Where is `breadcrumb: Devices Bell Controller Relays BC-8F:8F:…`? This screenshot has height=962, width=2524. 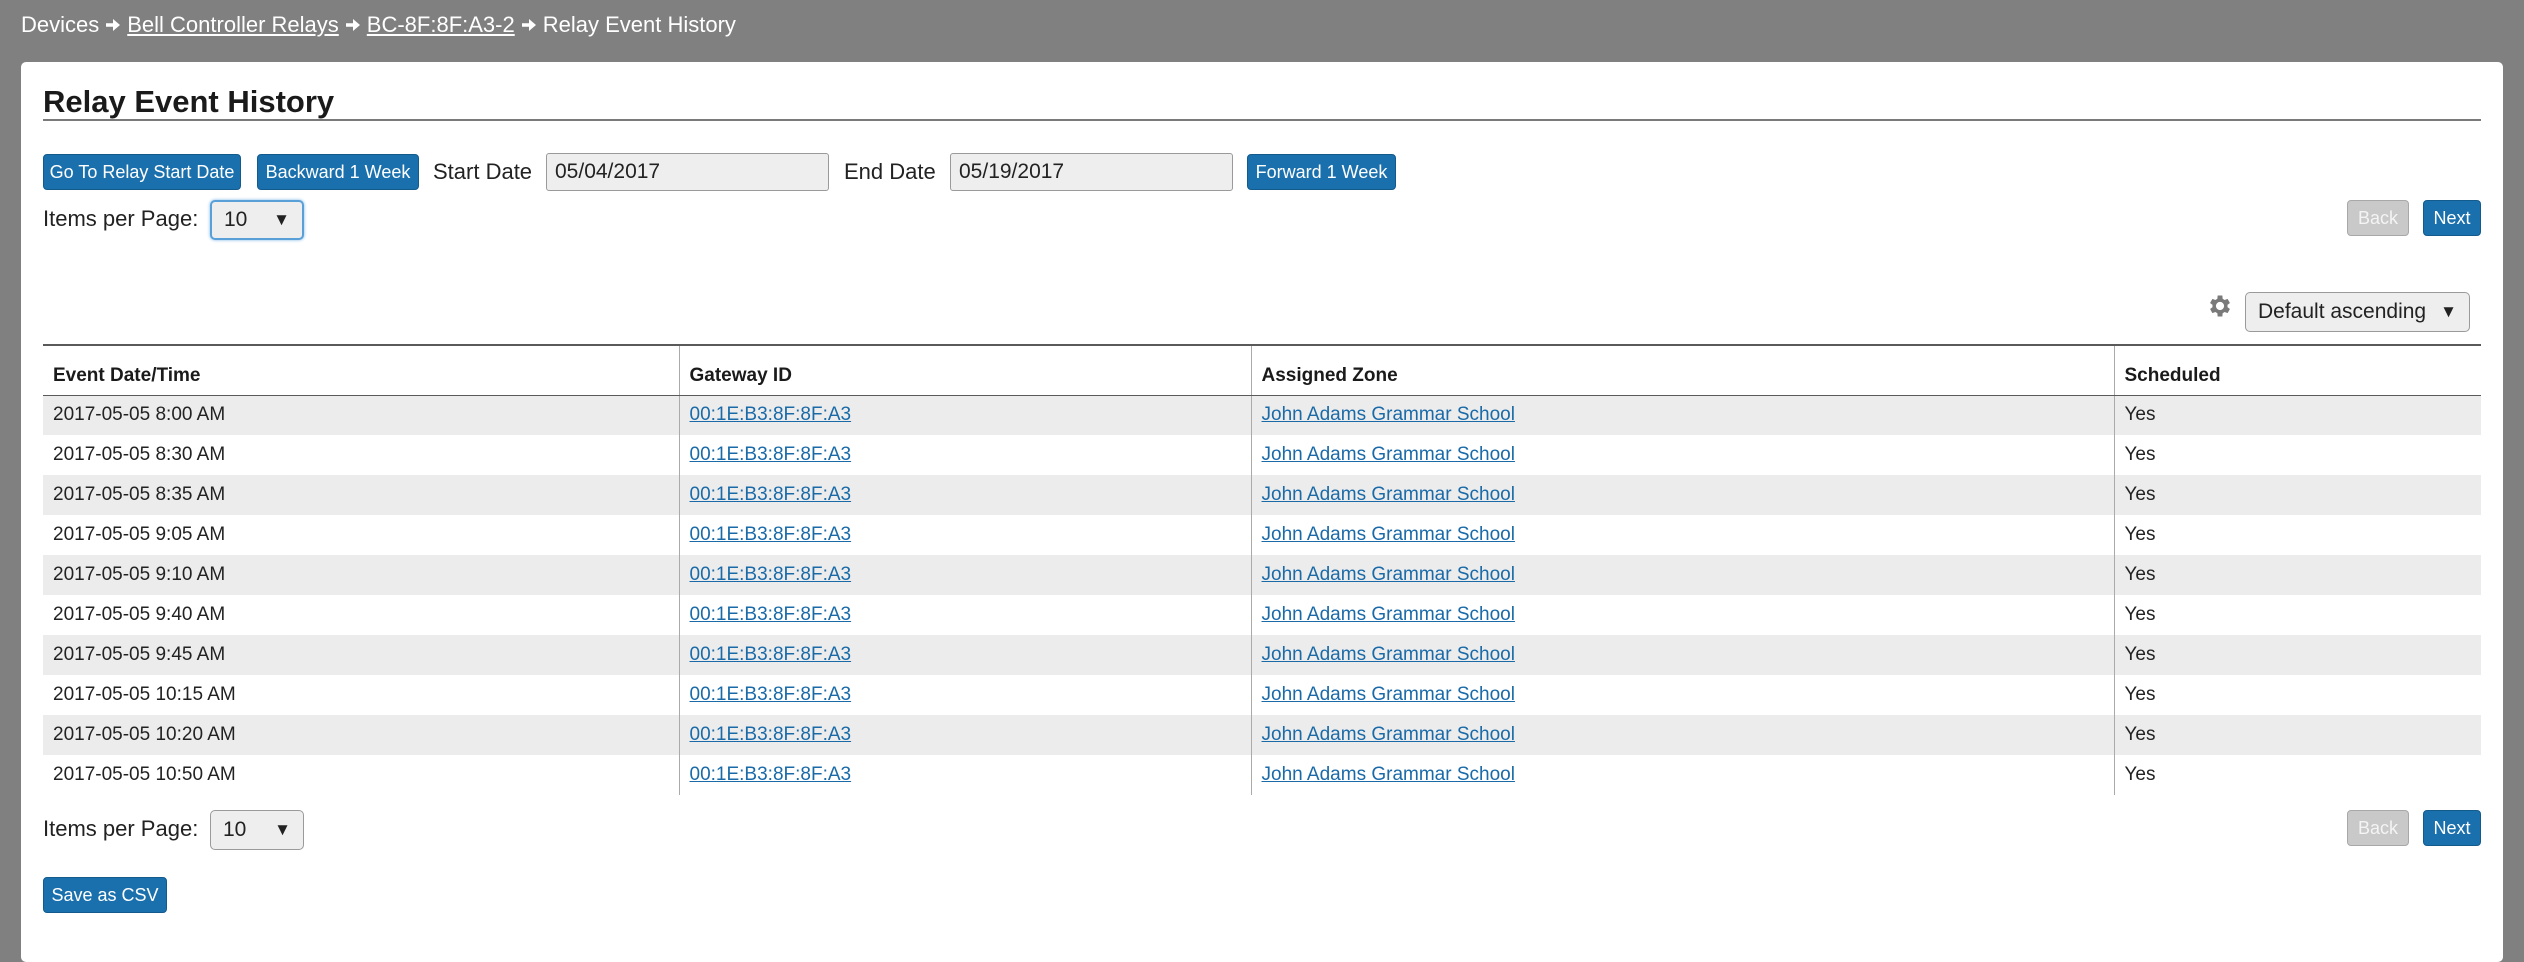
breadcrumb: Devices Bell Controller Relays BC-8F:8F:… is located at coordinates (378, 25).